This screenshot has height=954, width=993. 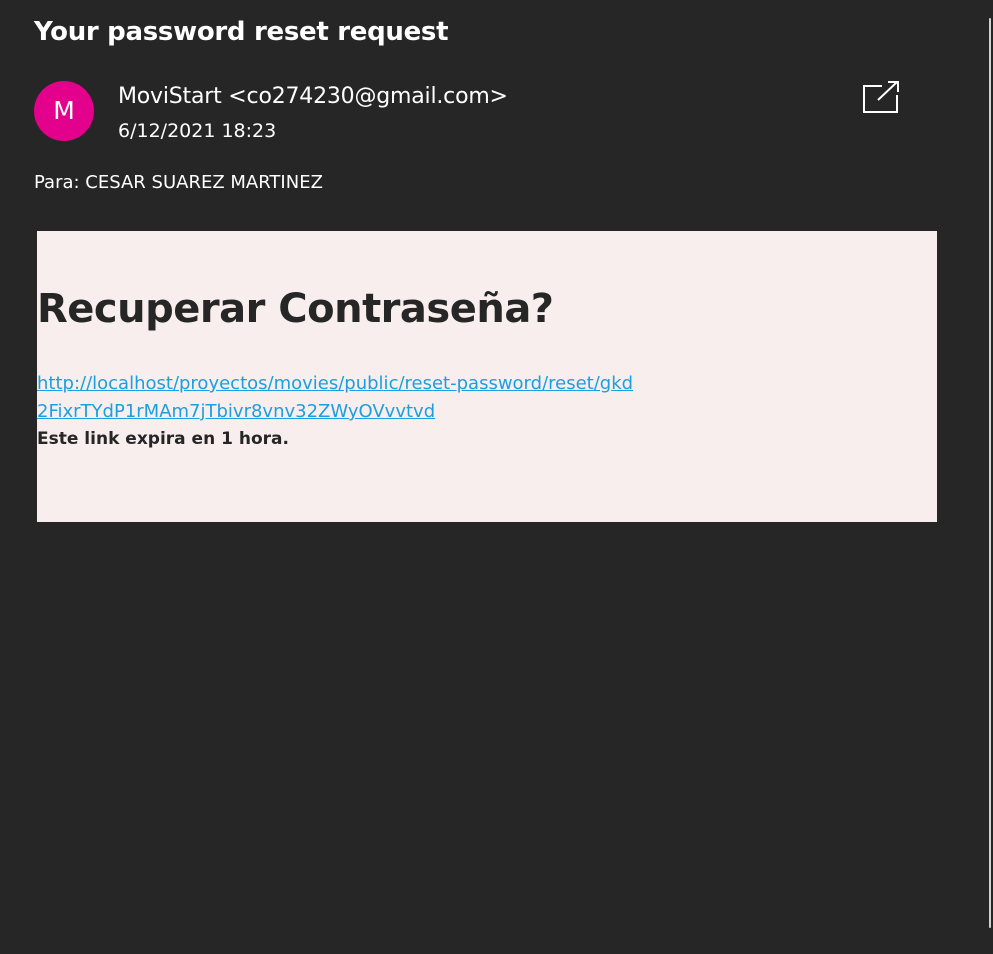 What do you see at coordinates (163, 439) in the screenshot?
I see `link-expiry-note: Este link expira en 1 hora.` at bounding box center [163, 439].